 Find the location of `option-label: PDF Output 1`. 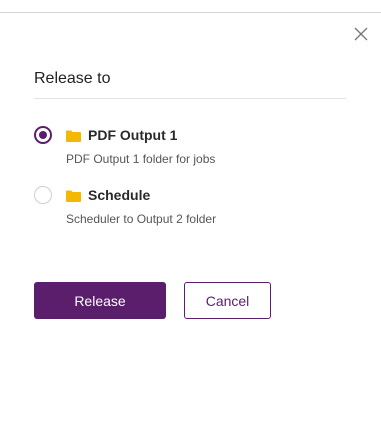

option-label: PDF Output 1 is located at coordinates (133, 135).